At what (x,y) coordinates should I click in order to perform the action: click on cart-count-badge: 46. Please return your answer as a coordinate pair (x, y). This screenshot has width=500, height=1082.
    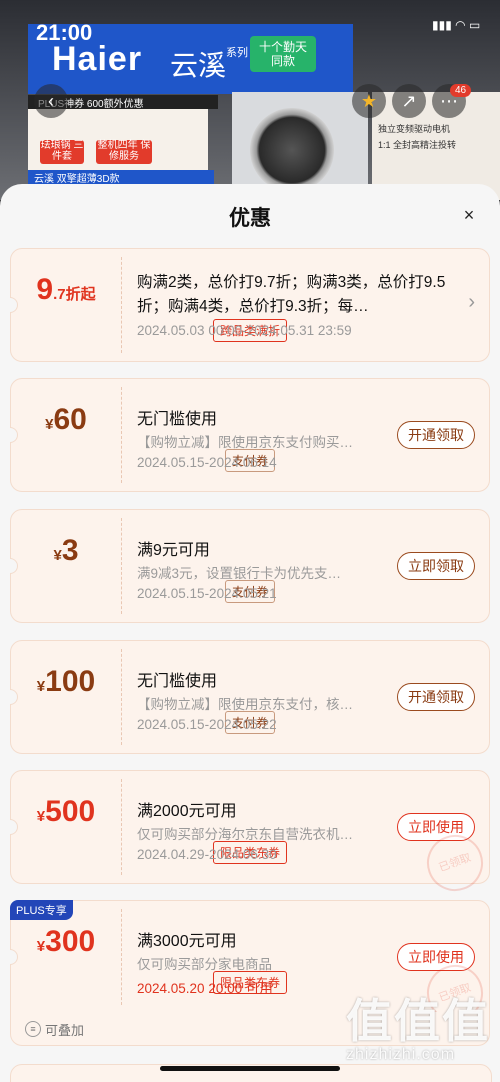
    Looking at the image, I should click on (461, 90).